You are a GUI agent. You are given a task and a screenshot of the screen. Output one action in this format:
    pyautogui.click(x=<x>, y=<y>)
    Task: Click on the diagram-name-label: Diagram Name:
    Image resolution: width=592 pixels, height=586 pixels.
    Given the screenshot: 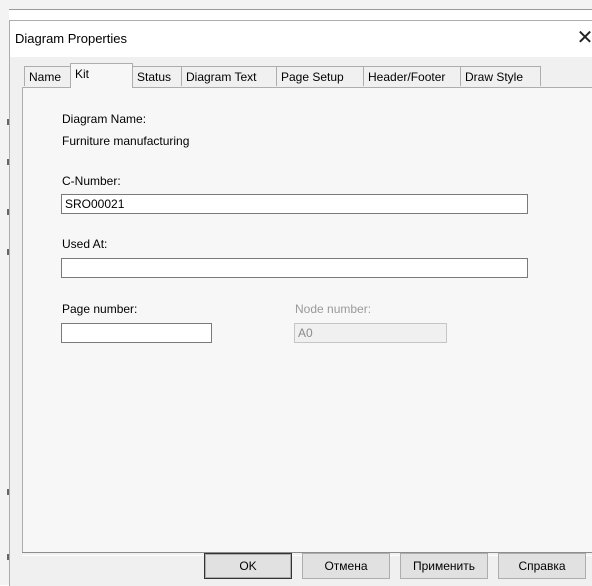 What is the action you would take?
    pyautogui.click(x=104, y=119)
    